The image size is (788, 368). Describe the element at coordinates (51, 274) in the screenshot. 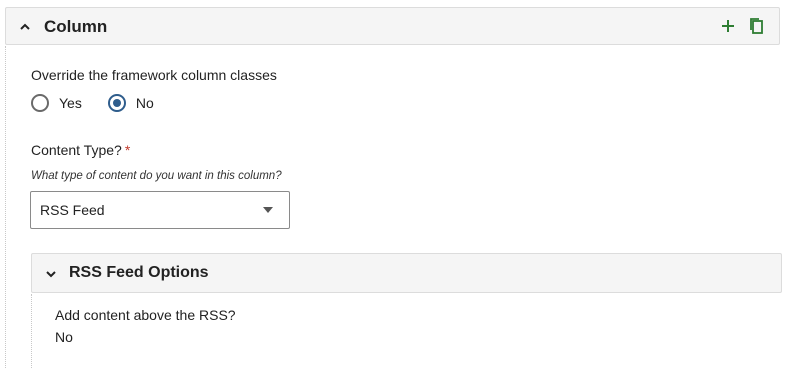

I see `chevron-down-icon` at that location.